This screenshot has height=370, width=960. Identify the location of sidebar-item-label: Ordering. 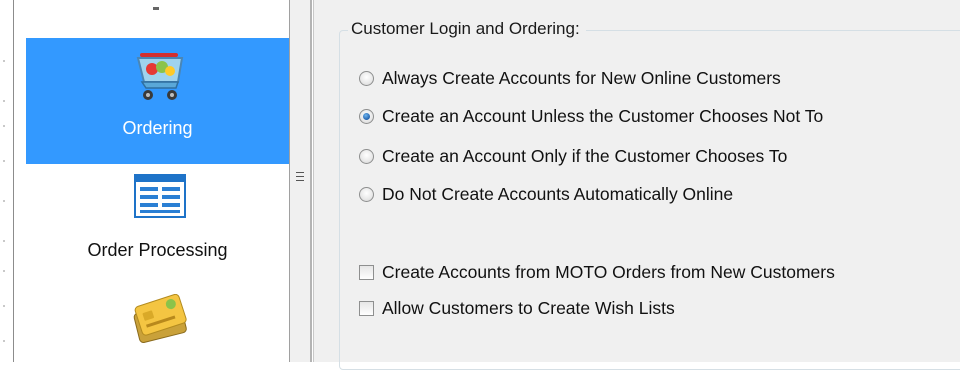
(157, 128).